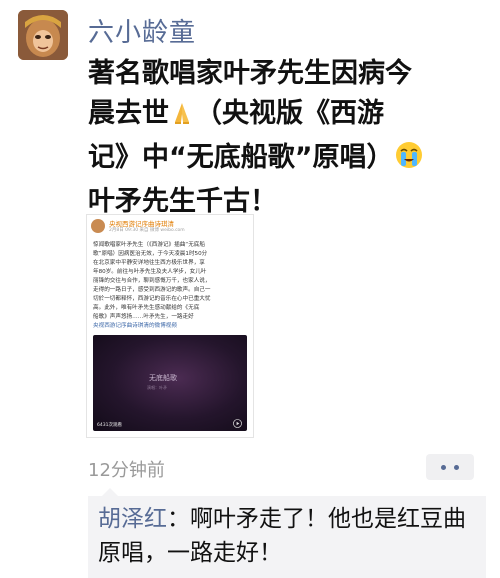  Describe the element at coordinates (142, 30) in the screenshot. I see `post-author-name: 六小龄童` at that location.